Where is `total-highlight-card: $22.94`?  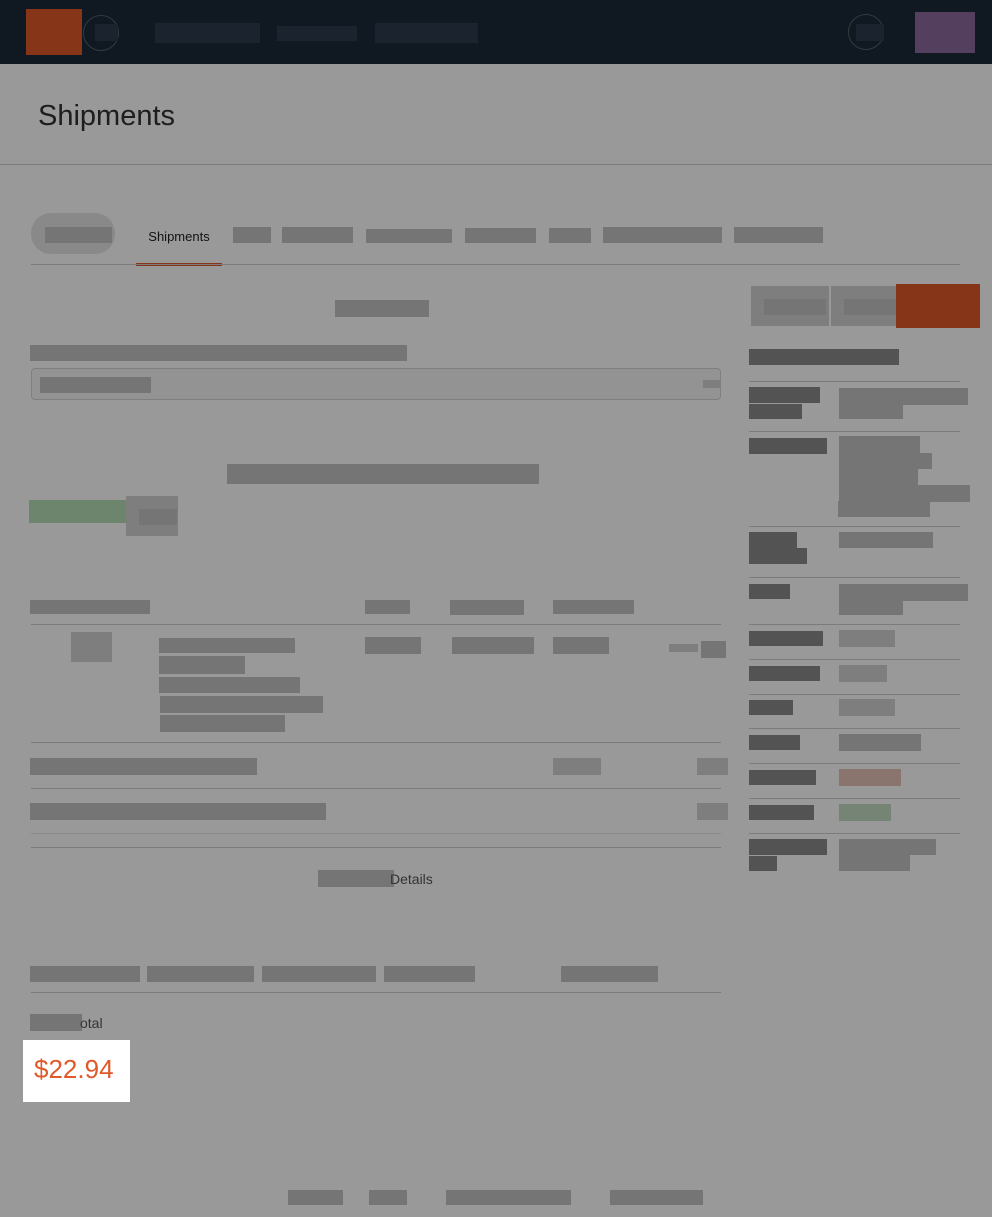
total-highlight-card: $22.94 is located at coordinates (76, 1071).